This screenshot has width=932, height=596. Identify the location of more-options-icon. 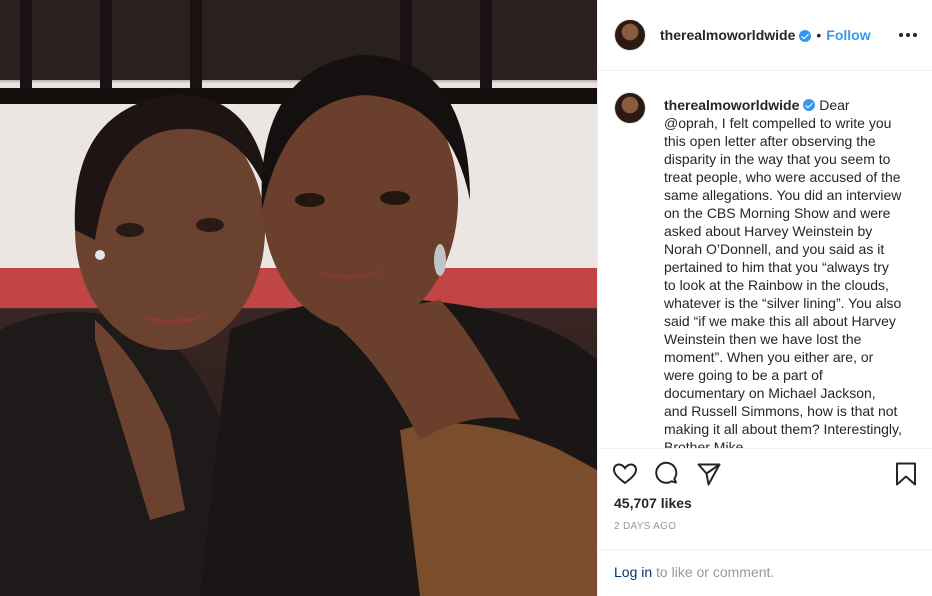
(908, 35).